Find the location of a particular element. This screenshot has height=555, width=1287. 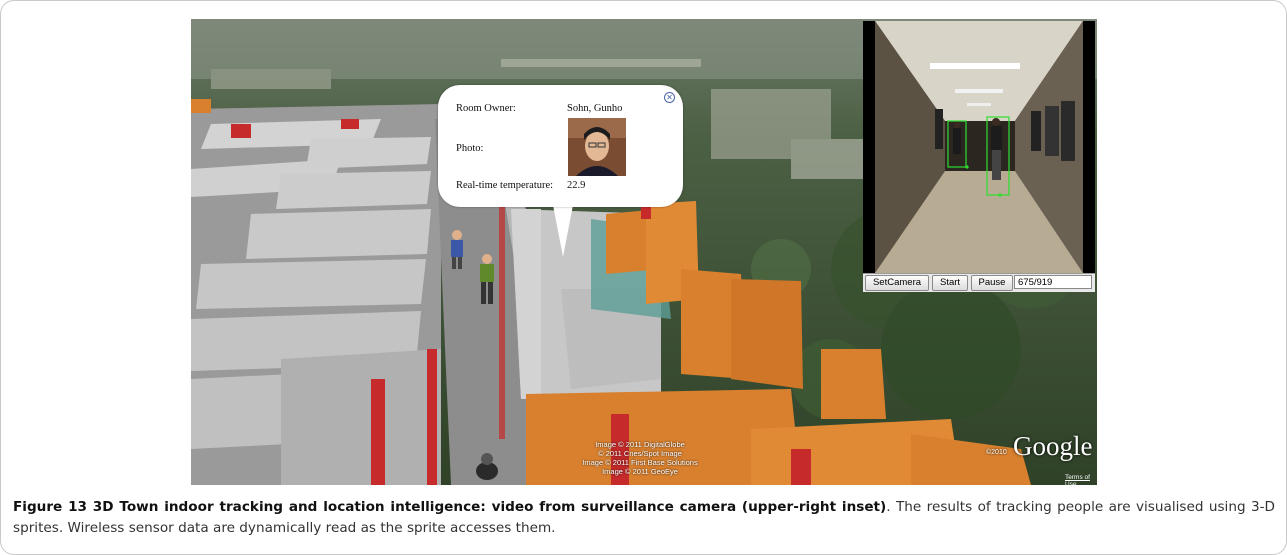

close-icon: ✕ is located at coordinates (669, 97).